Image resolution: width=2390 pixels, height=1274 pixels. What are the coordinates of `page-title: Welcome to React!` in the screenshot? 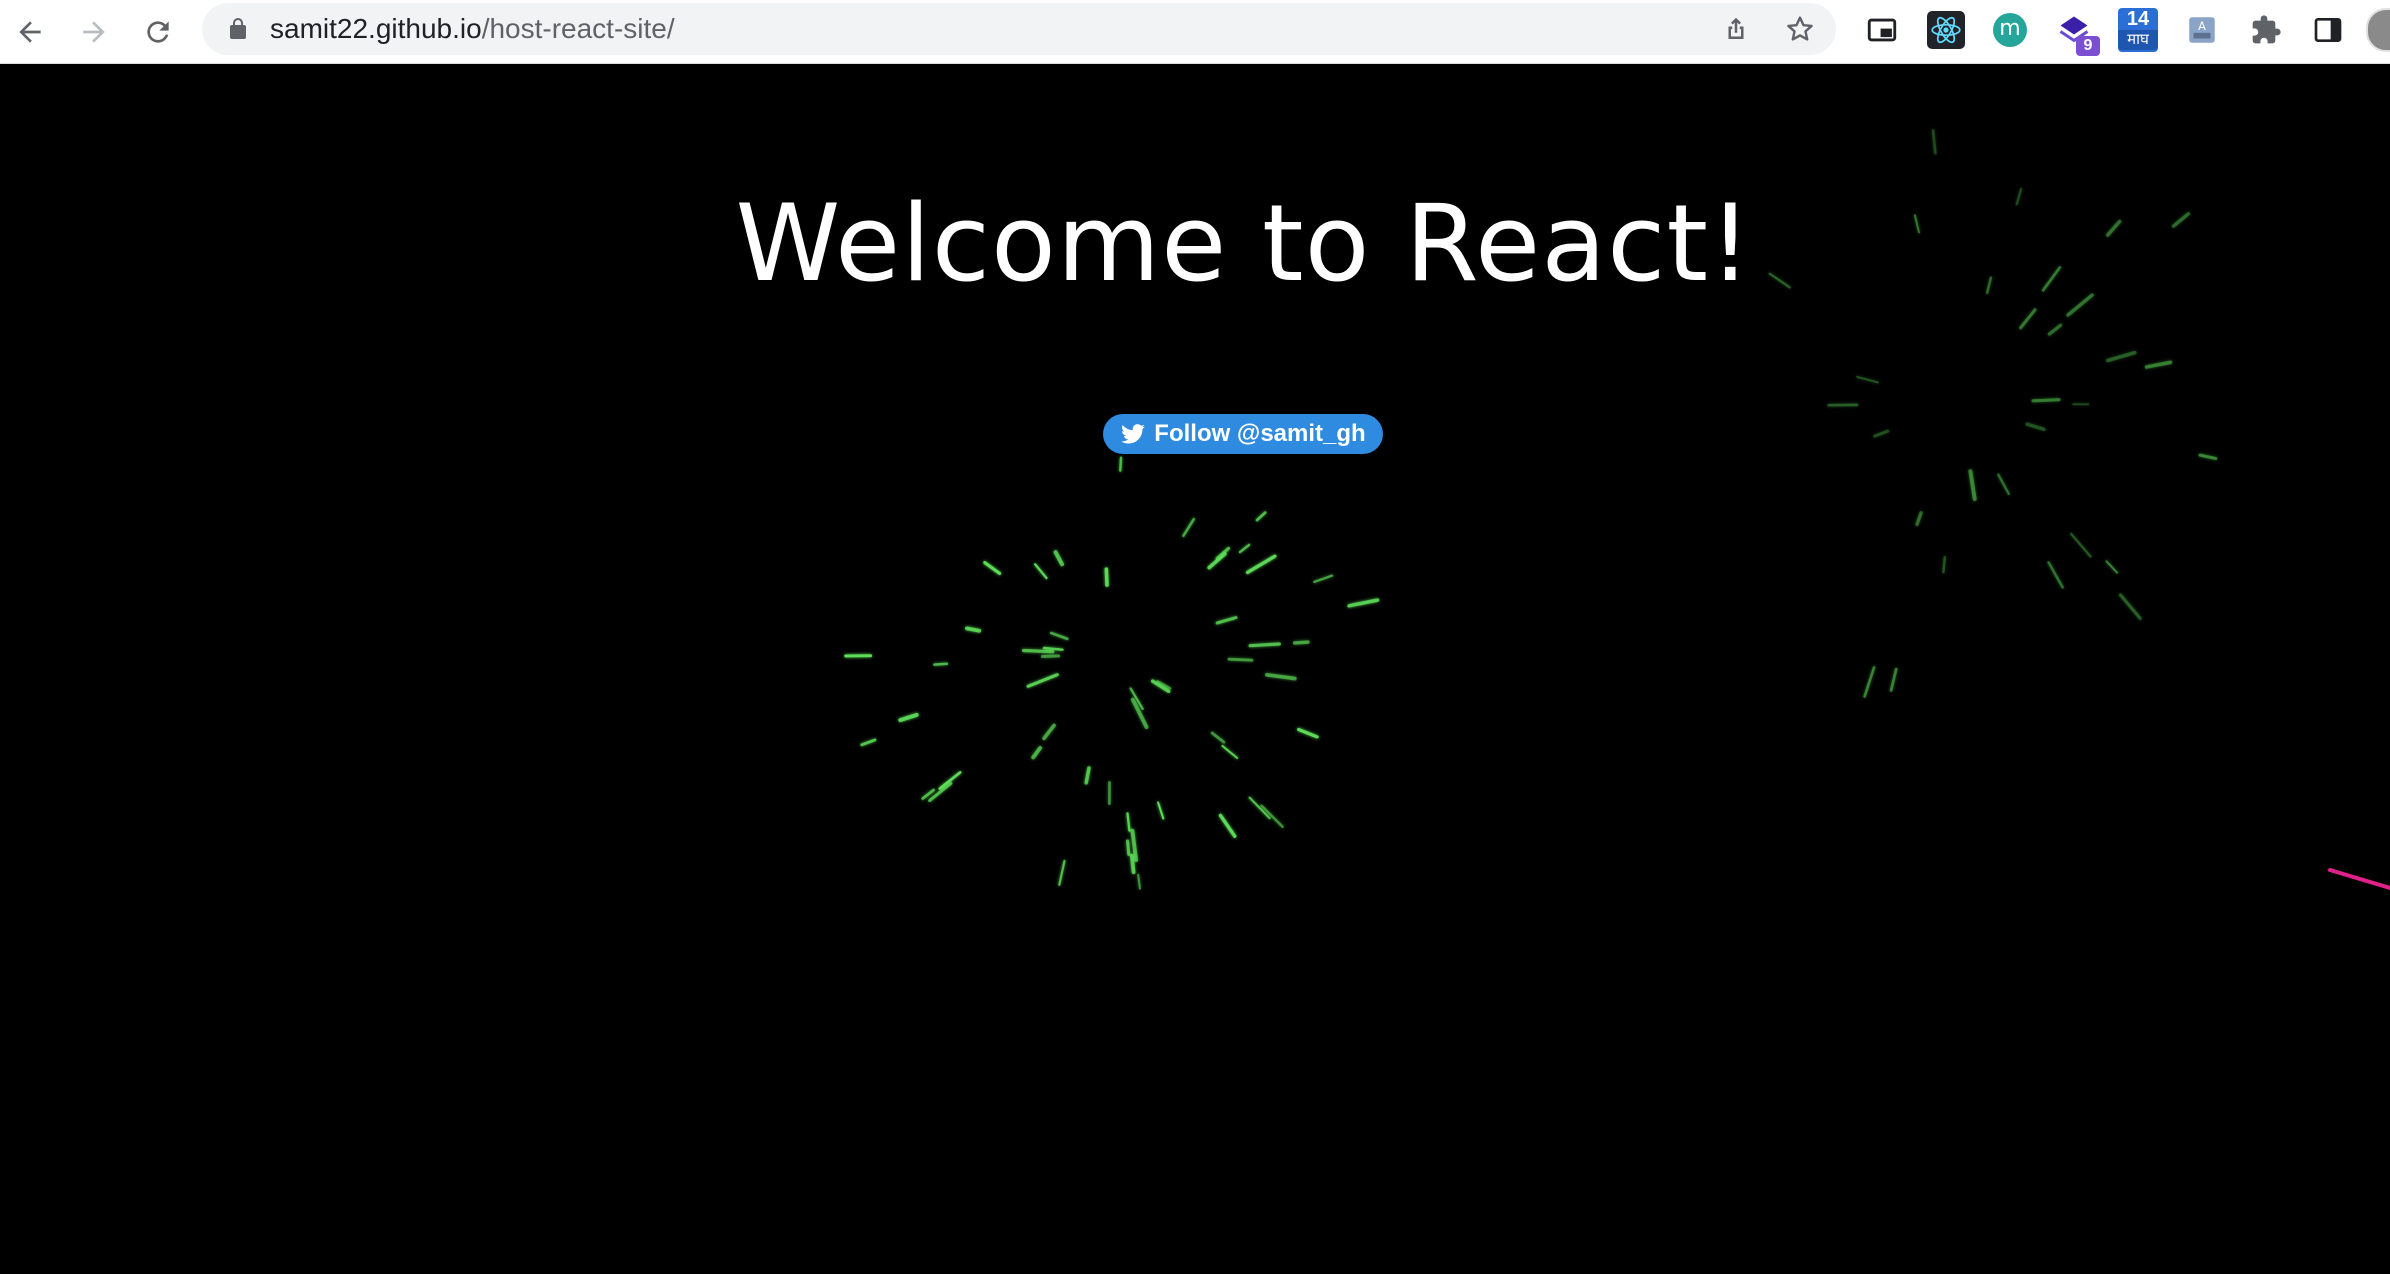 It's located at (1244, 243).